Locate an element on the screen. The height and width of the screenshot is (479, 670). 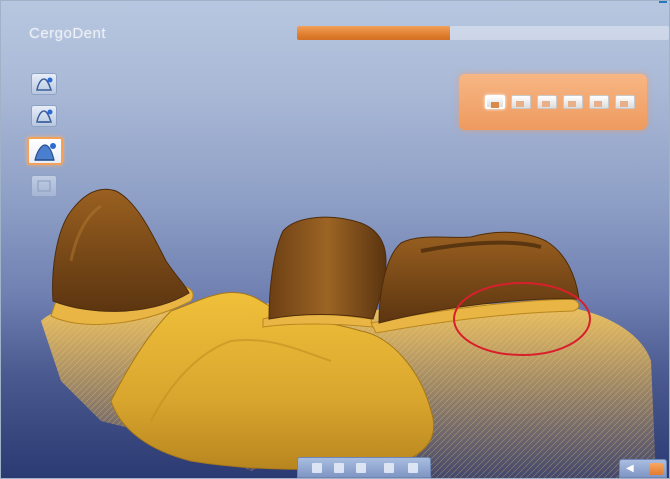
settings-icon is located at coordinates (413, 468).